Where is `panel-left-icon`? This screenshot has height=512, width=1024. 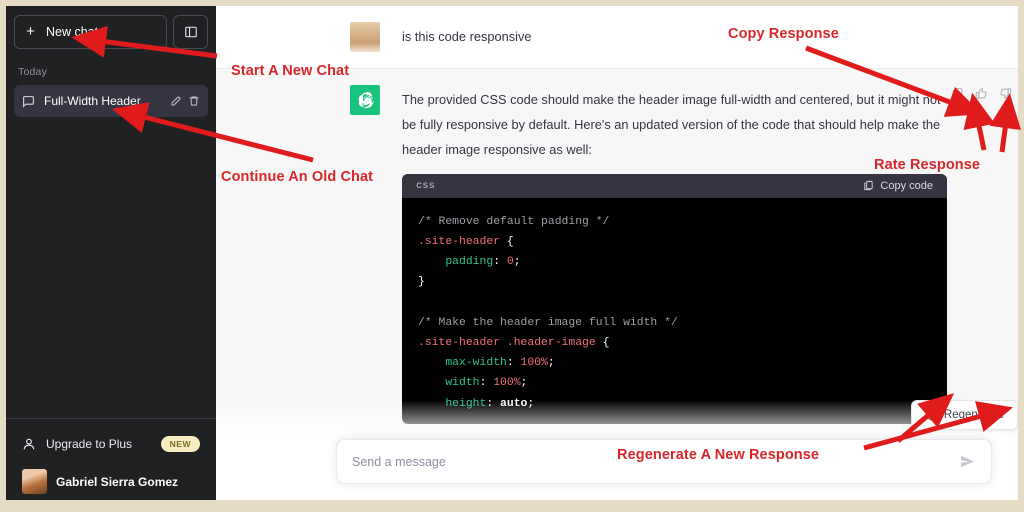 panel-left-icon is located at coordinates (190, 32).